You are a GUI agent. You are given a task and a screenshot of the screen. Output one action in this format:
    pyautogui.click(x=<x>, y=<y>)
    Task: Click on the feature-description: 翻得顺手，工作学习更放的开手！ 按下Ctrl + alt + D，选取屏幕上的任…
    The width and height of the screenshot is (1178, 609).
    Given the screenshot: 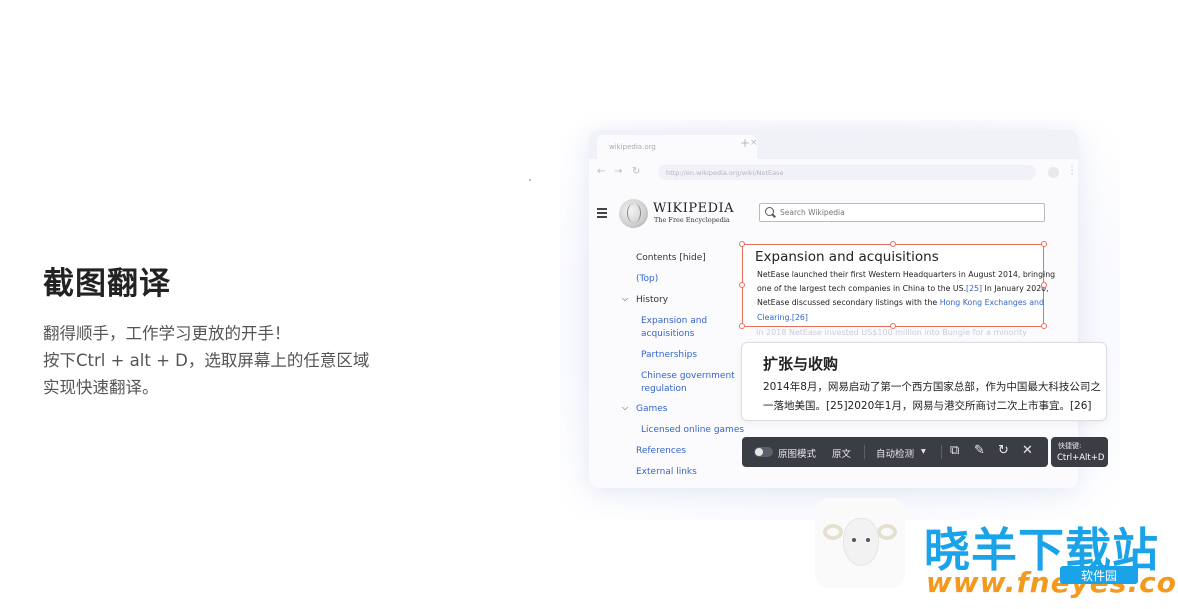 What is the action you would take?
    pyautogui.click(x=206, y=360)
    